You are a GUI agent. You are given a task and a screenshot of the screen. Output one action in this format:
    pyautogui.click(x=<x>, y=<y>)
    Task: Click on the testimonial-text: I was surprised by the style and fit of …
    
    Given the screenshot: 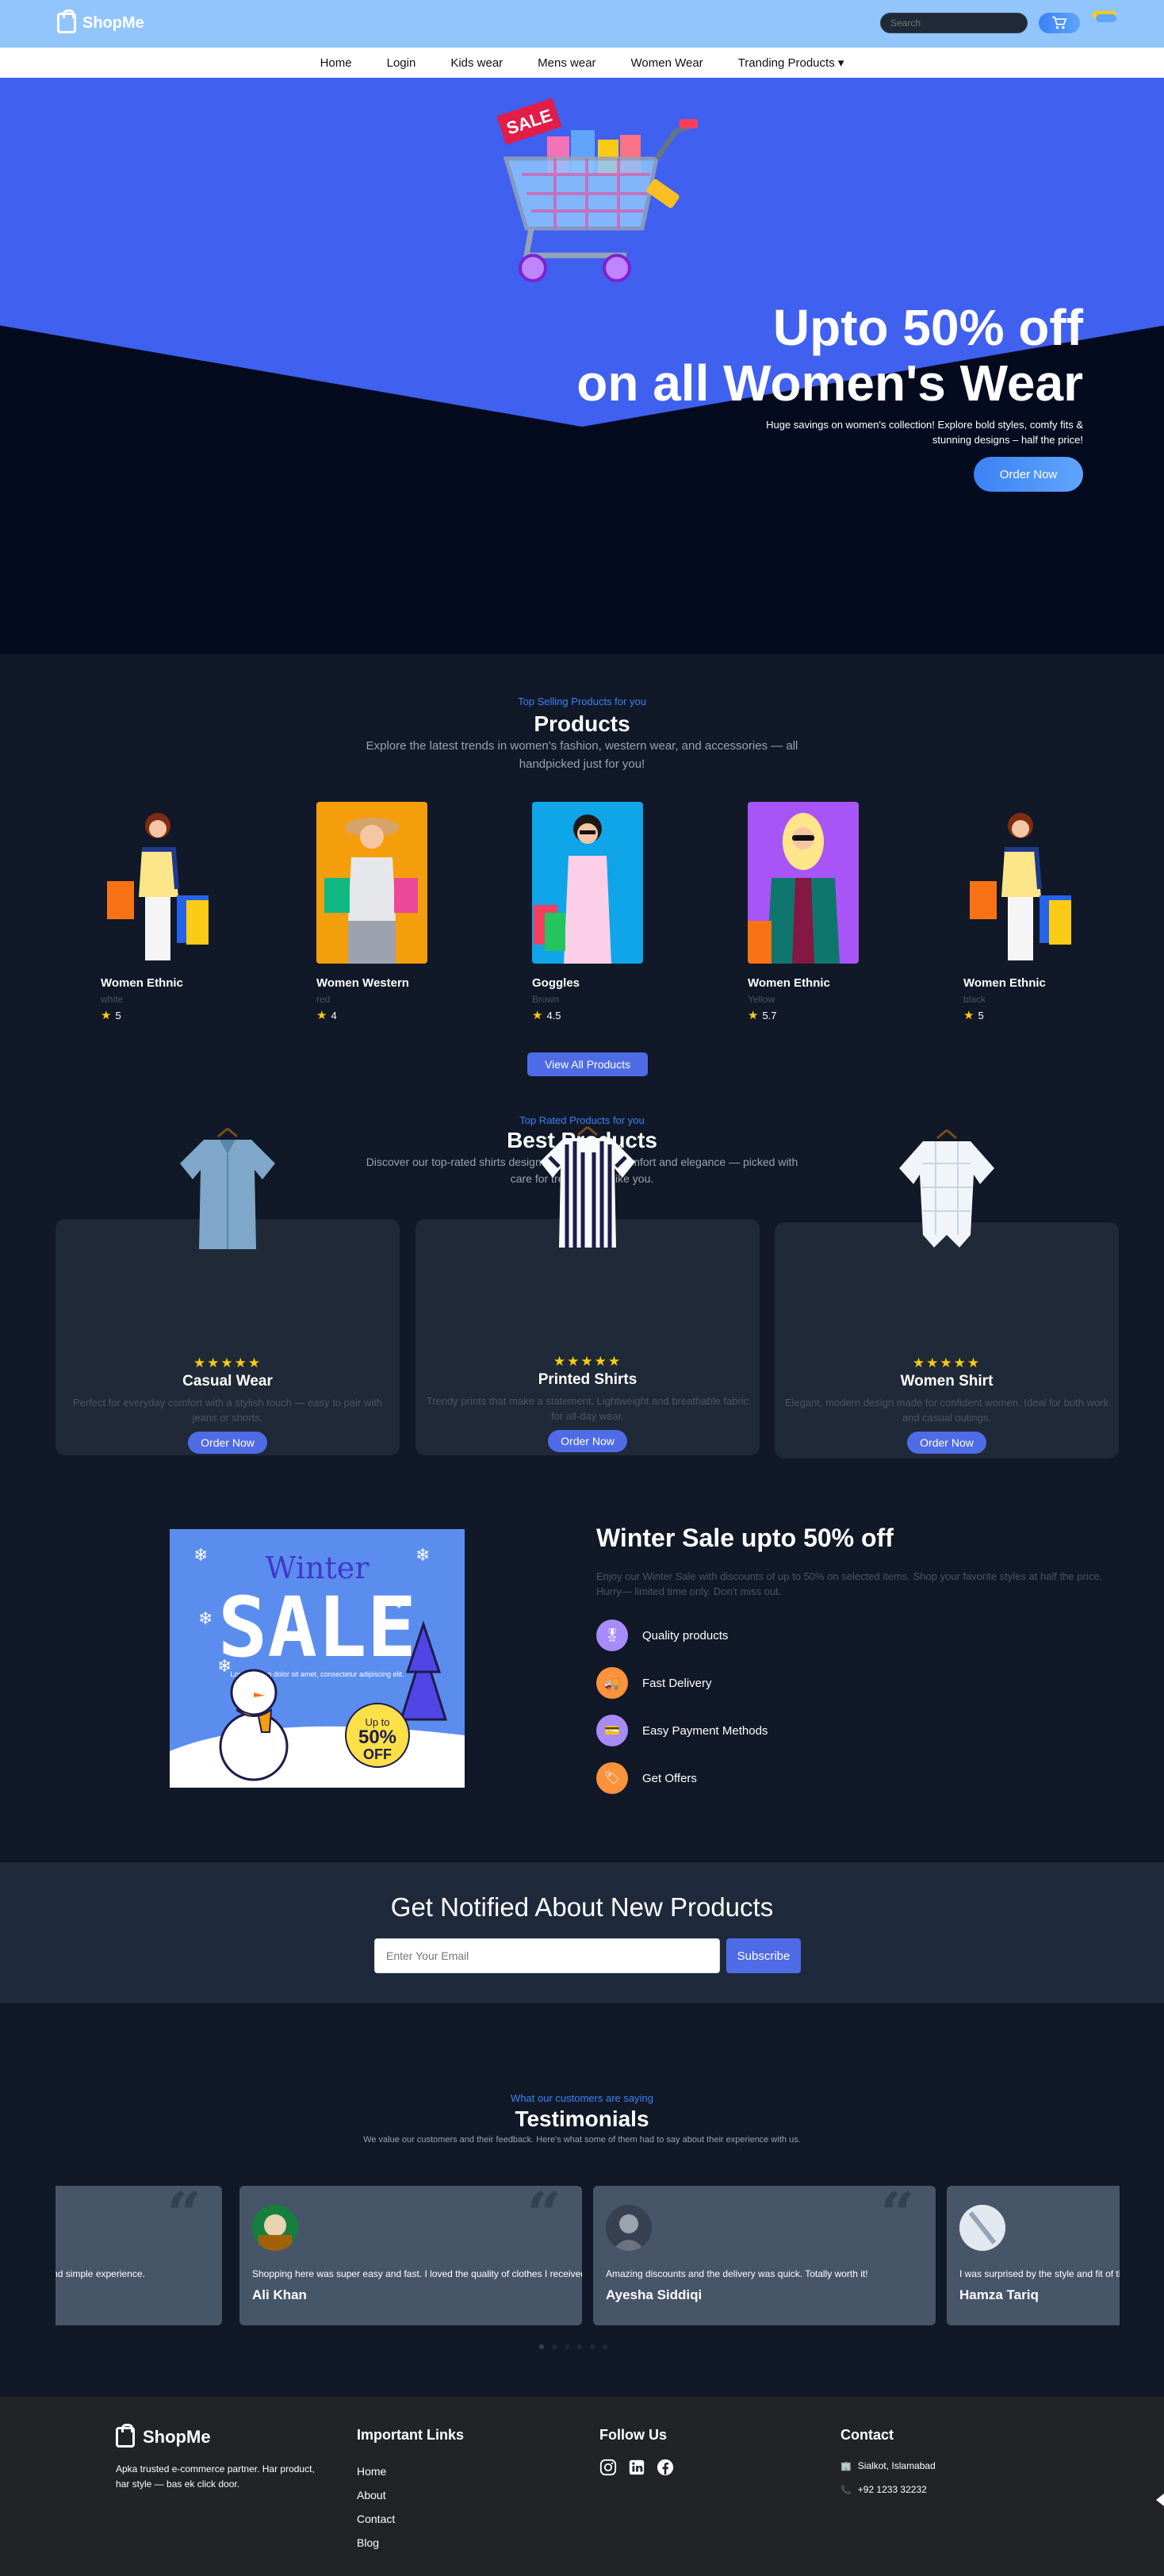 What is the action you would take?
    pyautogui.click(x=1039, y=2274)
    